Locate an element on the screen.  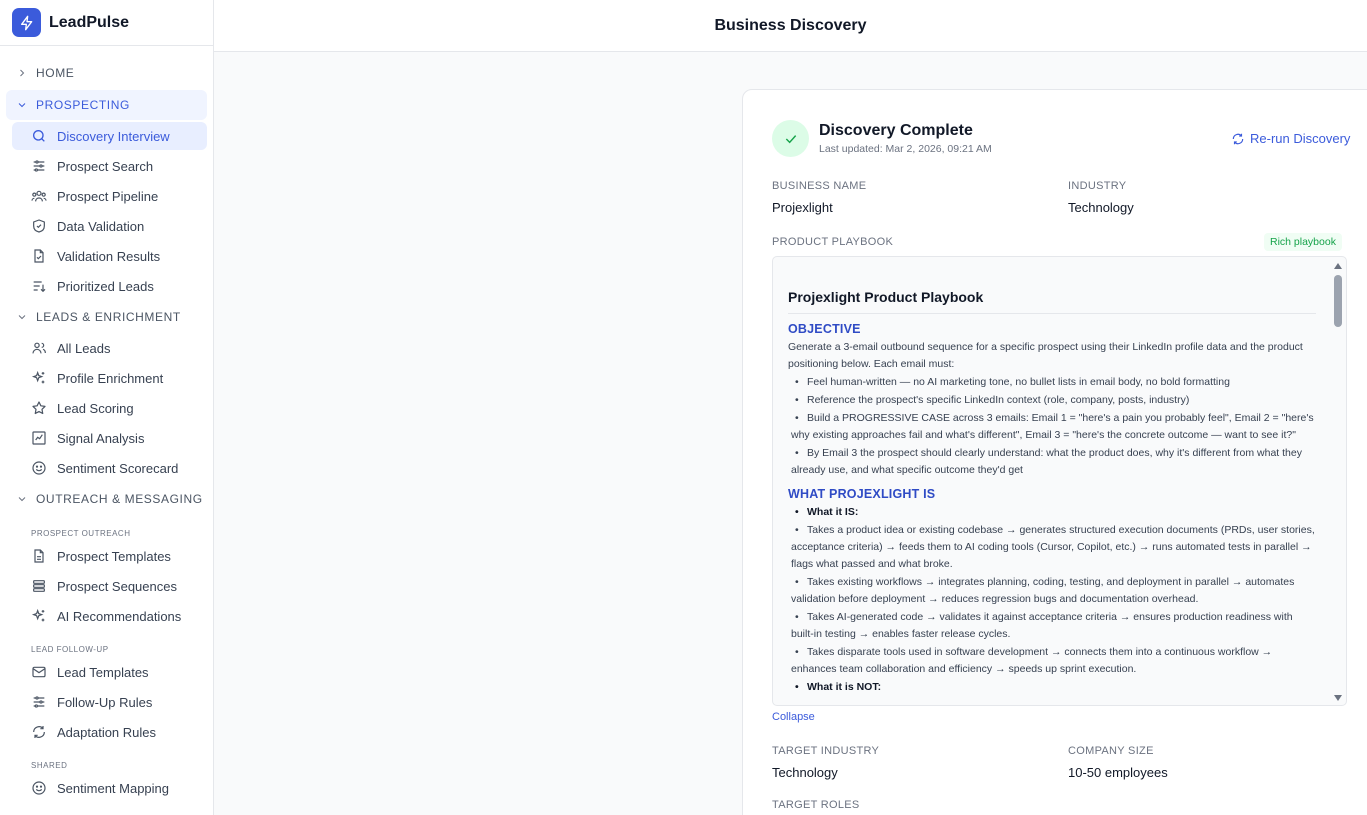
check-circle-icon is located at coordinates (790, 138).